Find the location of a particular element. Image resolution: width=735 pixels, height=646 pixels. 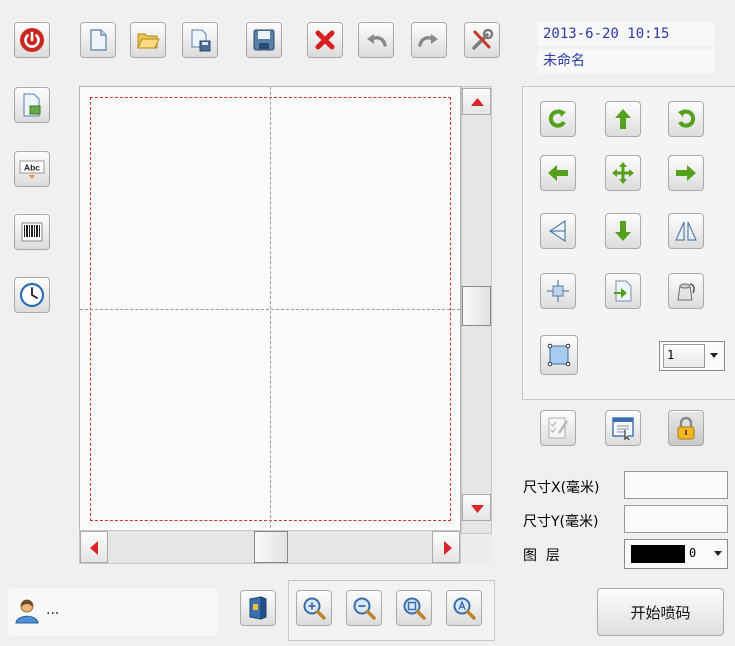

insert-barcode-button is located at coordinates (32, 232).